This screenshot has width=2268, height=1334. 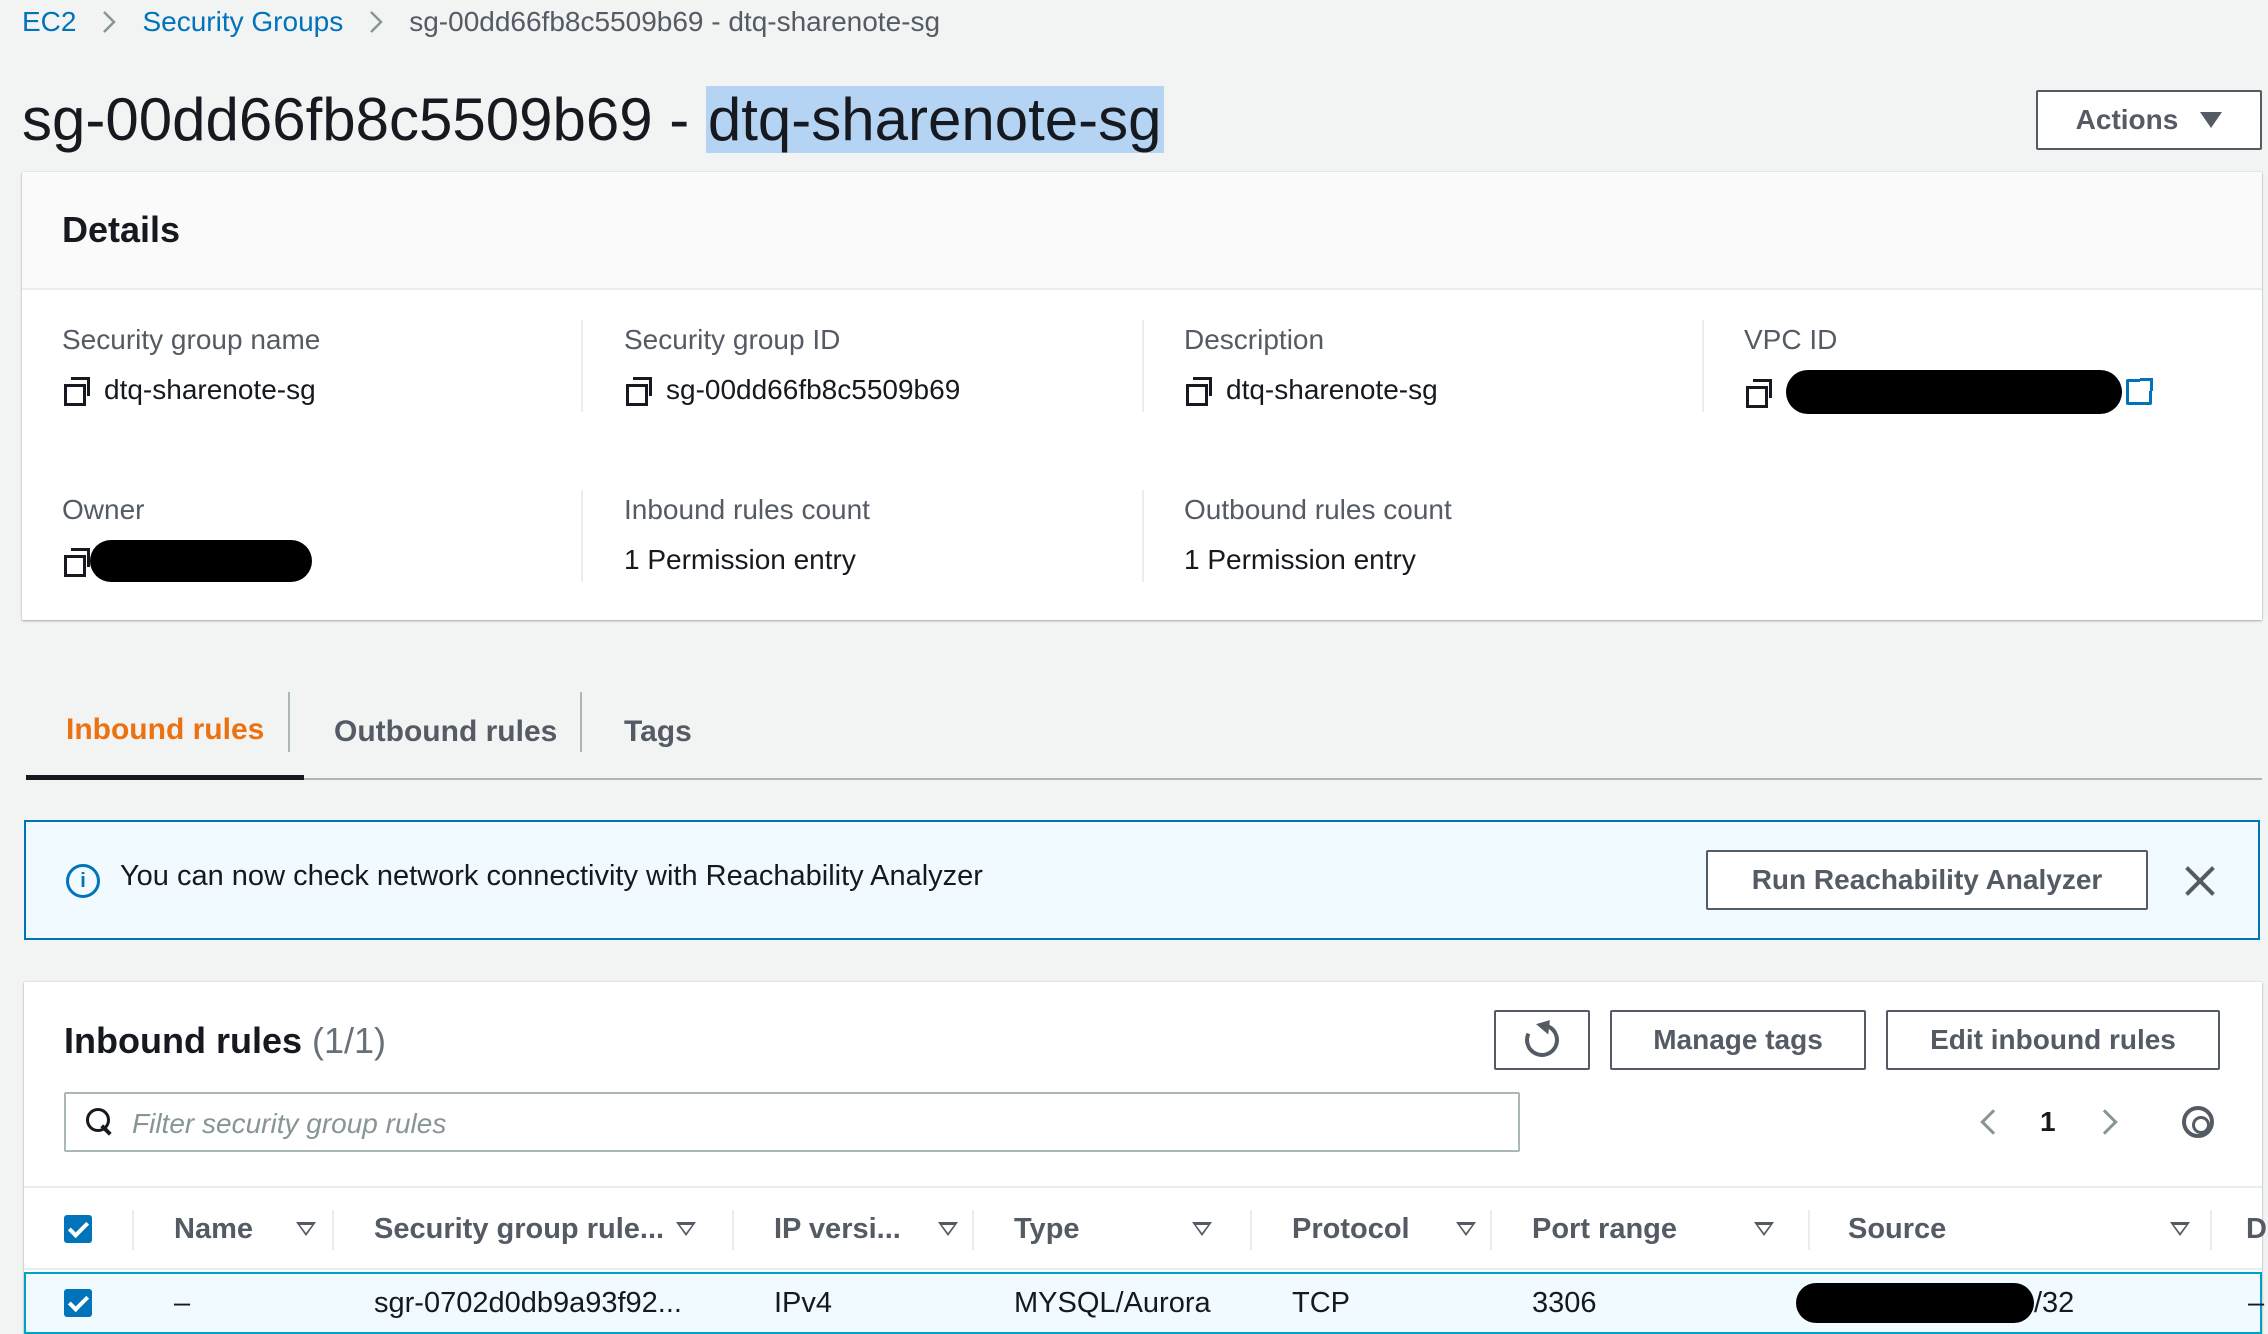 I want to click on tab-outbound-rules: Outbound rules, so click(x=445, y=732).